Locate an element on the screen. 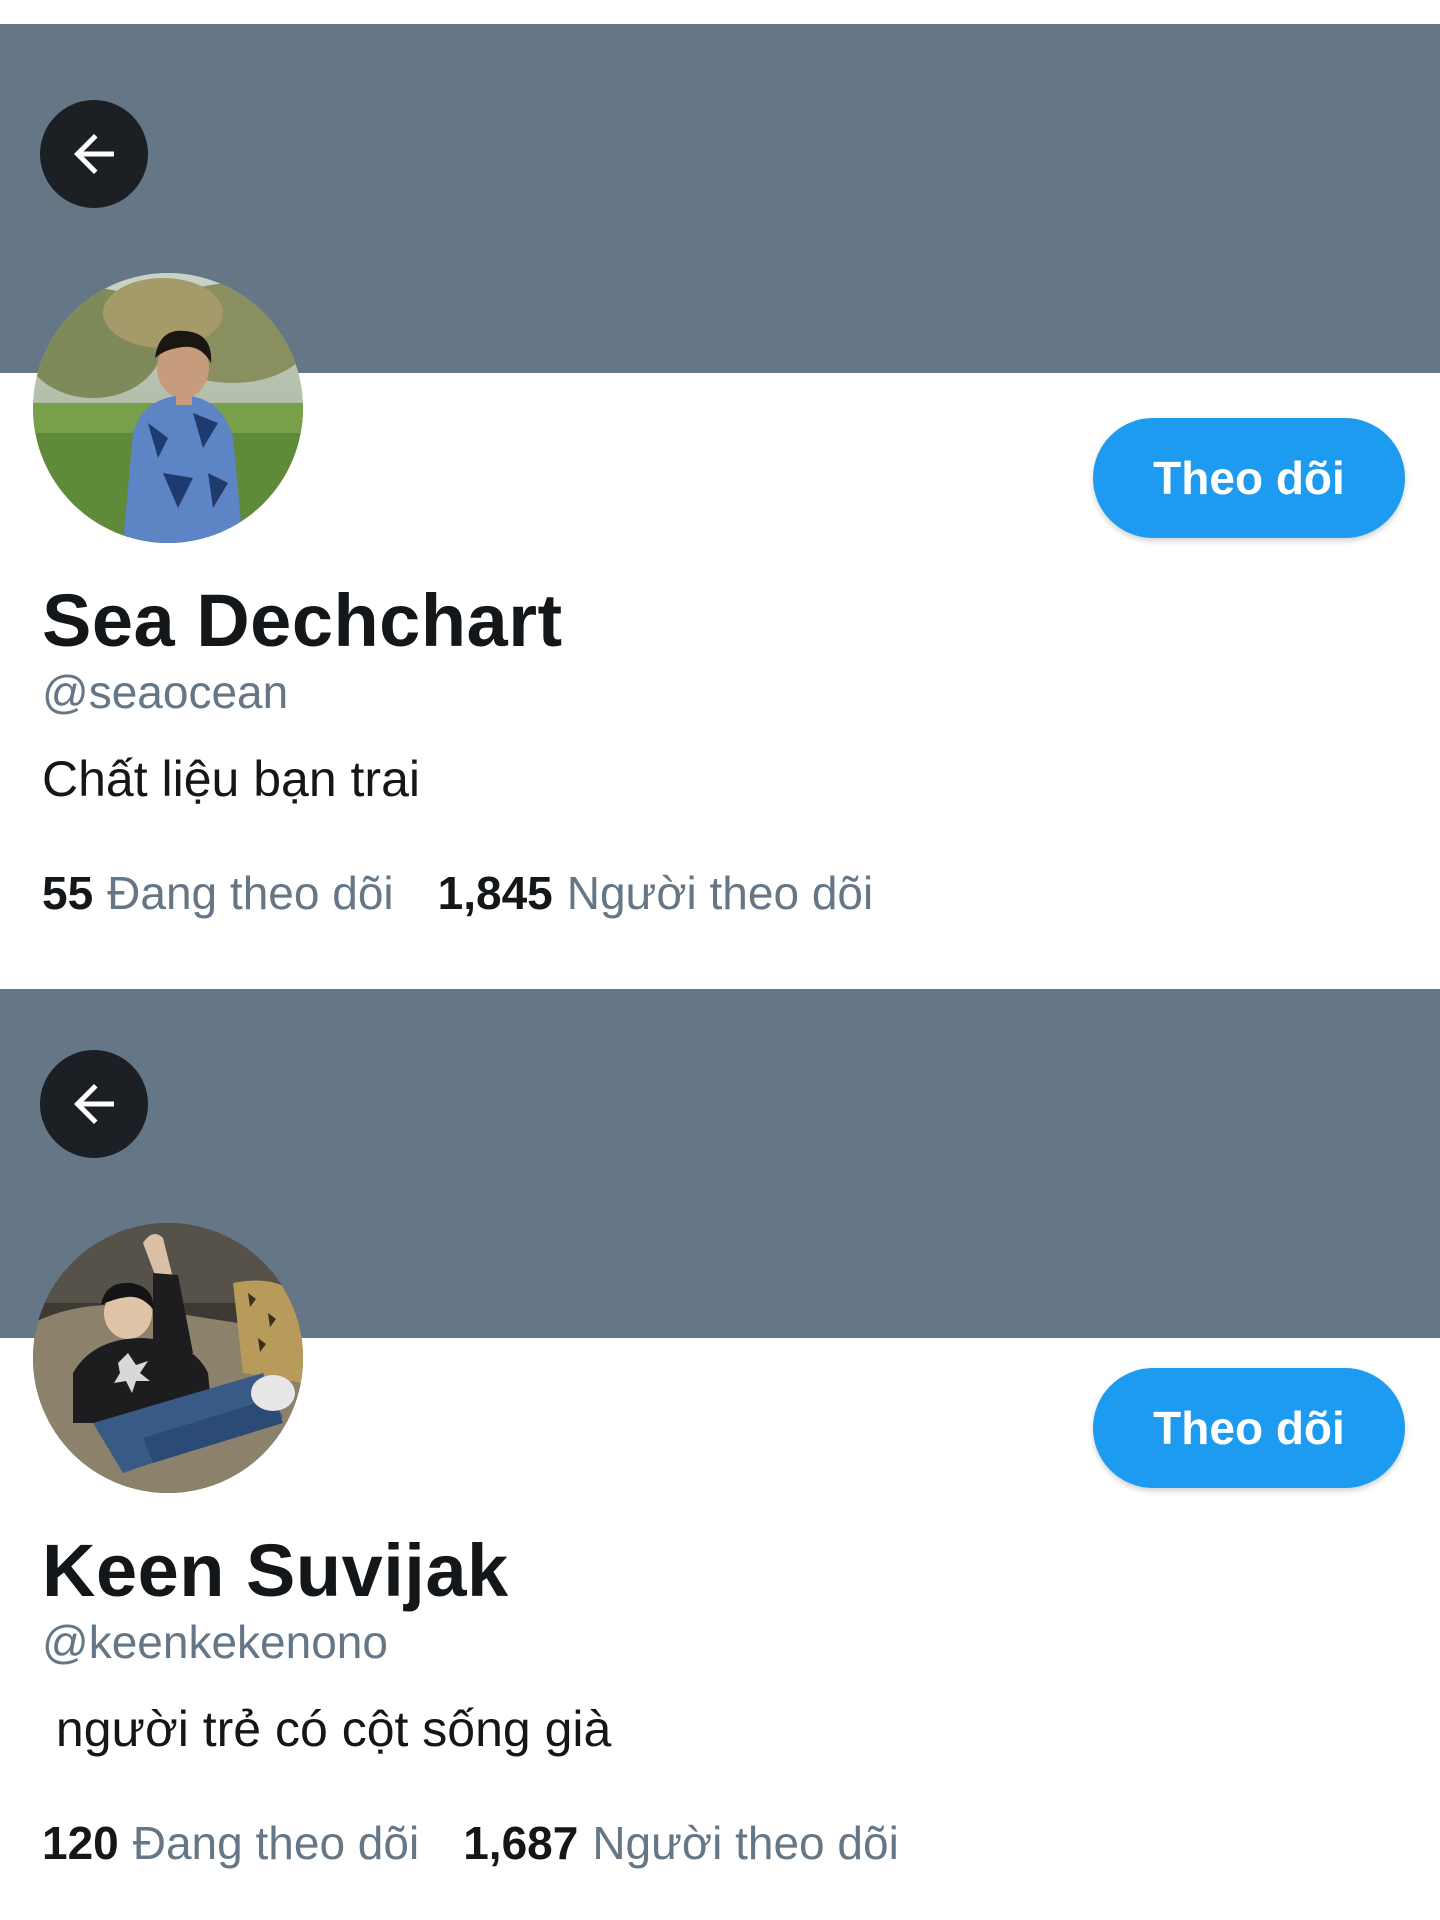 The image size is (1440, 1920). following-stat: 55 Đang theo dõi is located at coordinates (218, 893).